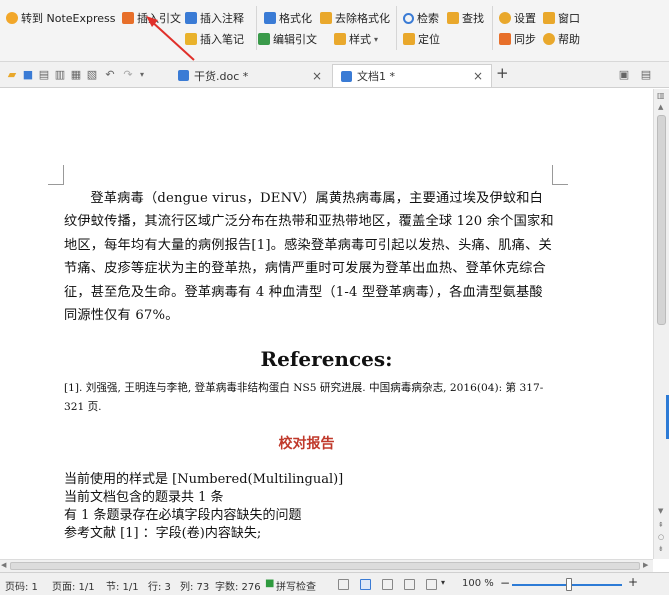 Image resolution: width=669 pixels, height=595 pixels. Describe the element at coordinates (191, 18) in the screenshot. I see `insert-note-icon` at that location.